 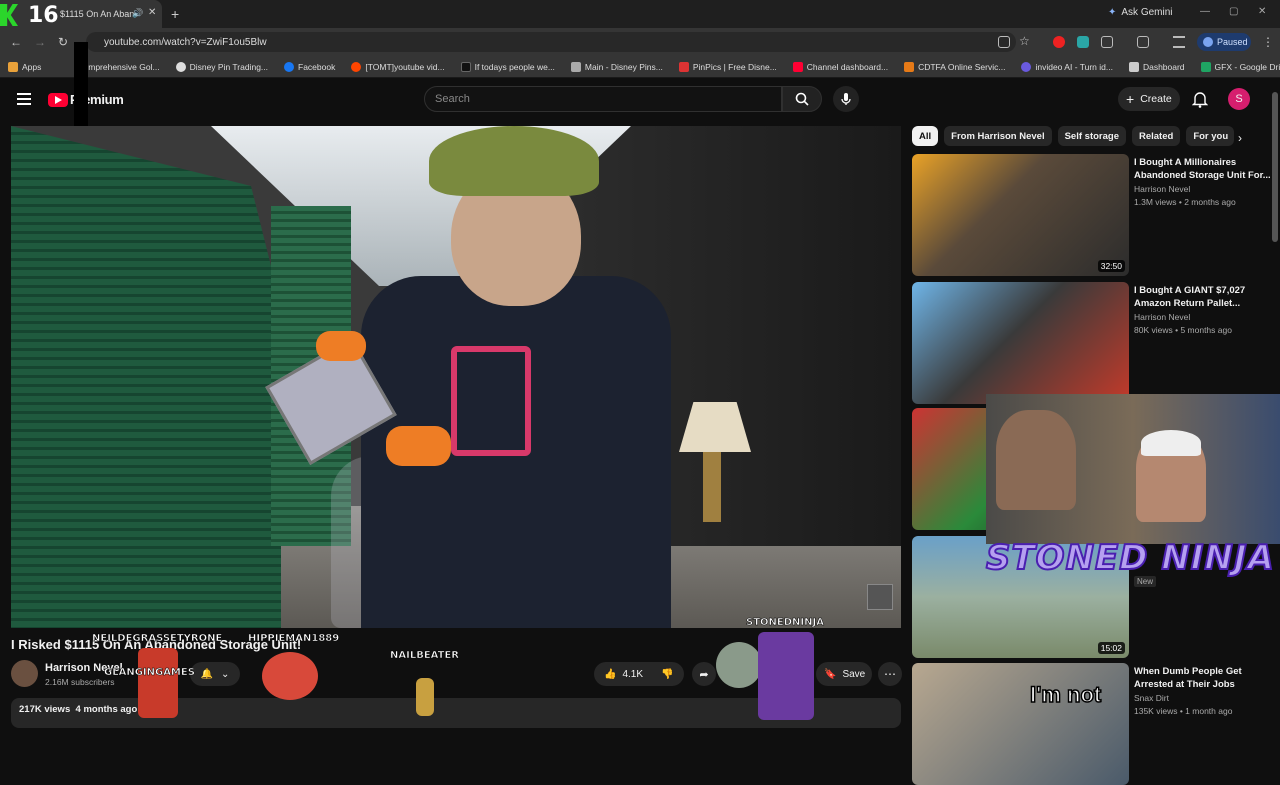 What do you see at coordinates (1200, 99) in the screenshot?
I see `notifications-bell-icon` at bounding box center [1200, 99].